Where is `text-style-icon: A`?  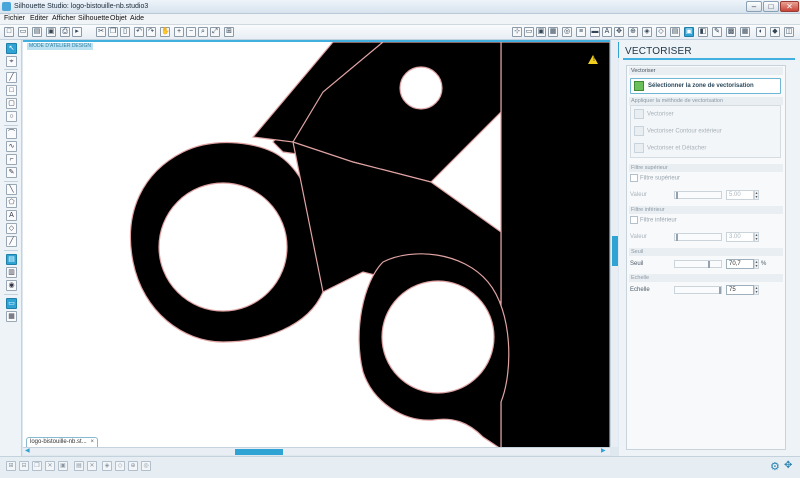 text-style-icon: A is located at coordinates (607, 32).